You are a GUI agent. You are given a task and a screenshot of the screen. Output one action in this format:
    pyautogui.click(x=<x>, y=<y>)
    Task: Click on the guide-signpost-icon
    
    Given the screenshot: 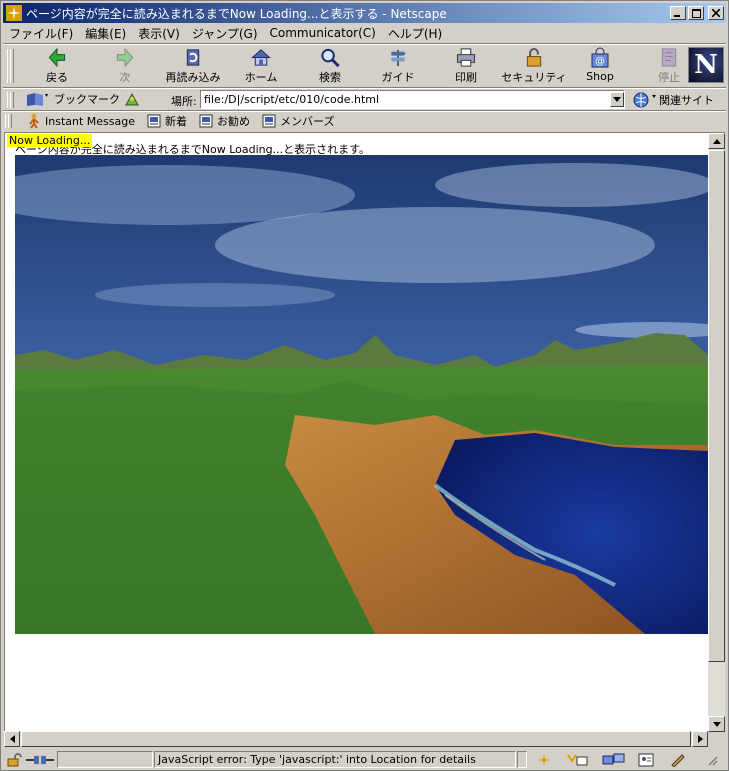 What is the action you would take?
    pyautogui.click(x=398, y=58)
    